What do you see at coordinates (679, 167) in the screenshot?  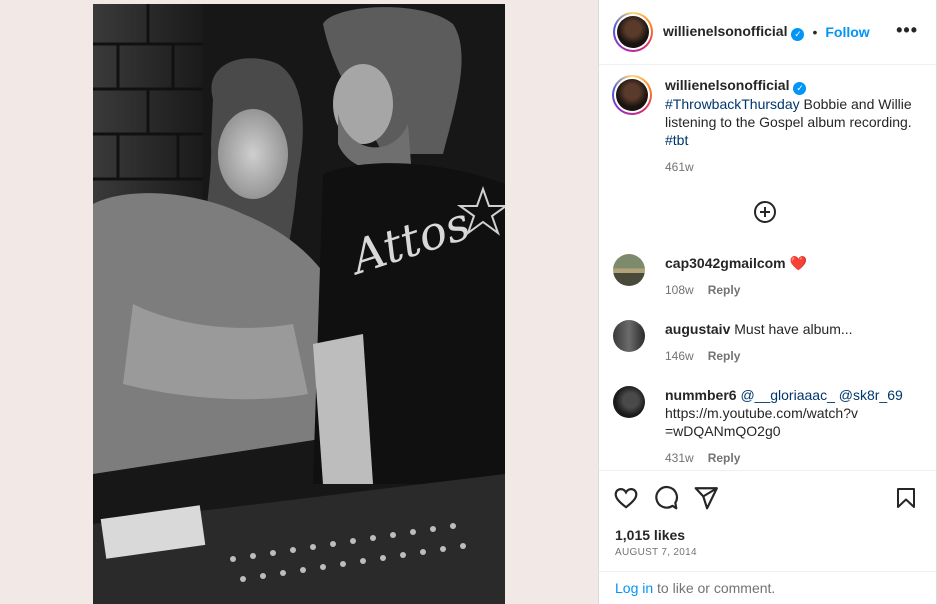 I see `caption-time: 461w` at bounding box center [679, 167].